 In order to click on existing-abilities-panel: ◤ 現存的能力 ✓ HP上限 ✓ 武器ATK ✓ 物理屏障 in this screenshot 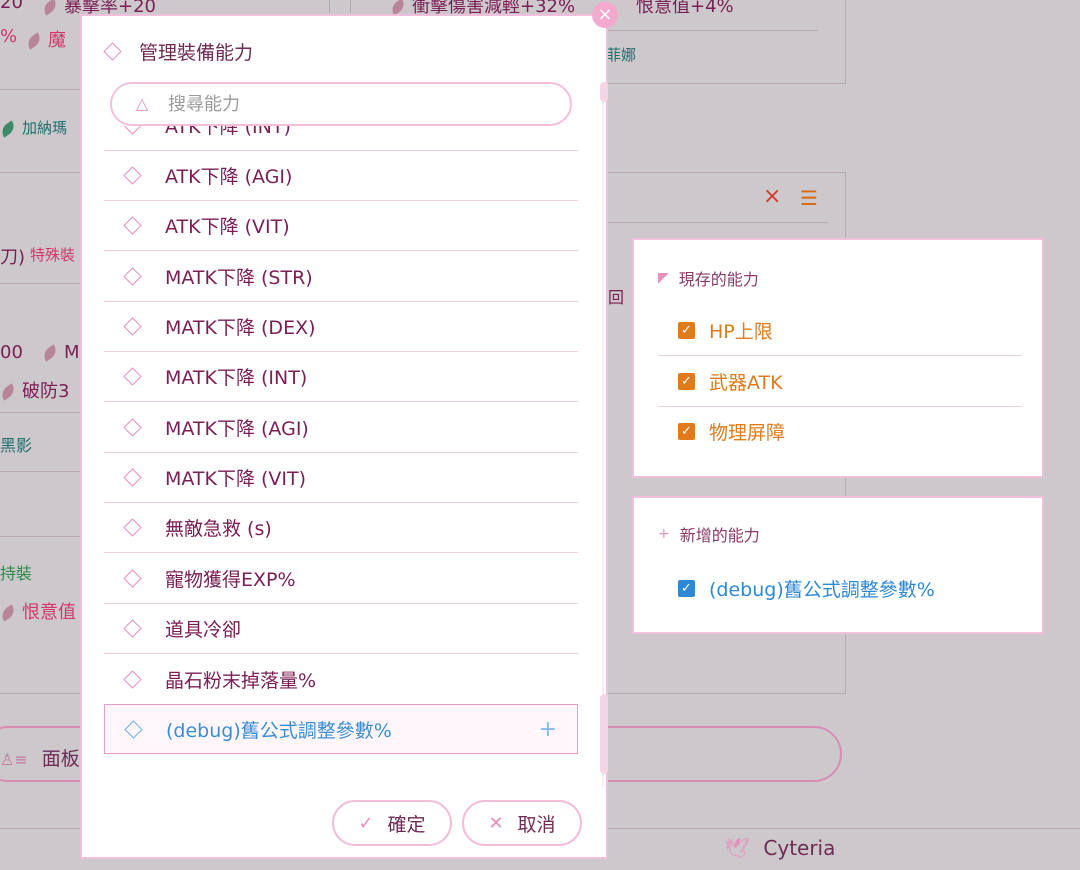, I will do `click(838, 358)`.